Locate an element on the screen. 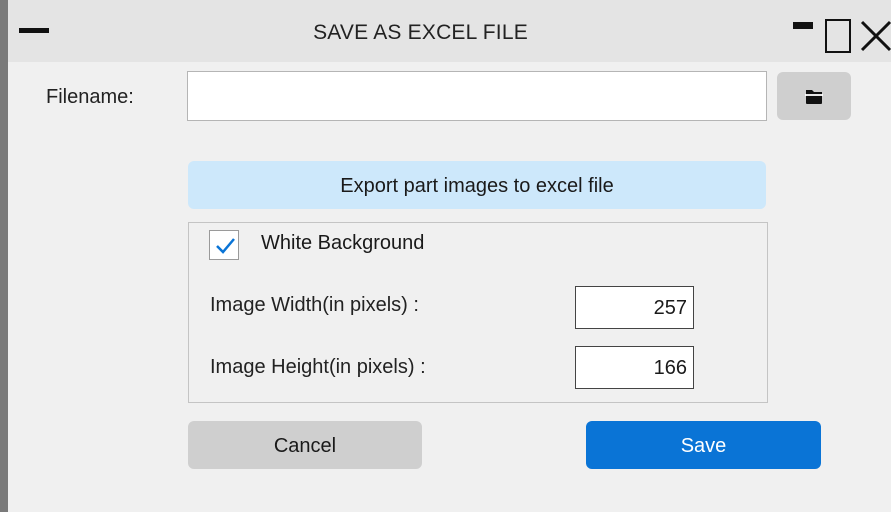  image-height-input: 166 is located at coordinates (634, 367).